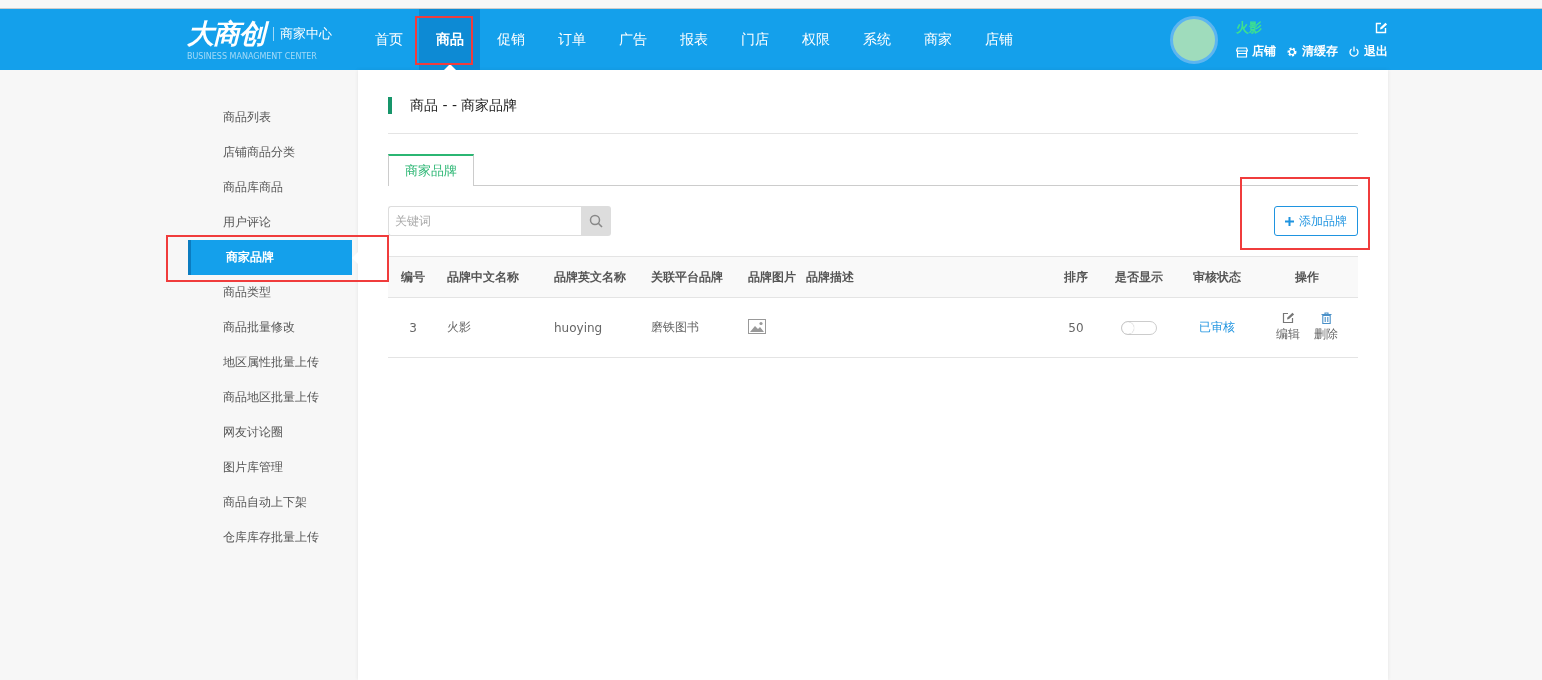 The width and height of the screenshot is (1542, 680). Describe the element at coordinates (1312, 51) in the screenshot. I see `header-link: 清缓存` at that location.